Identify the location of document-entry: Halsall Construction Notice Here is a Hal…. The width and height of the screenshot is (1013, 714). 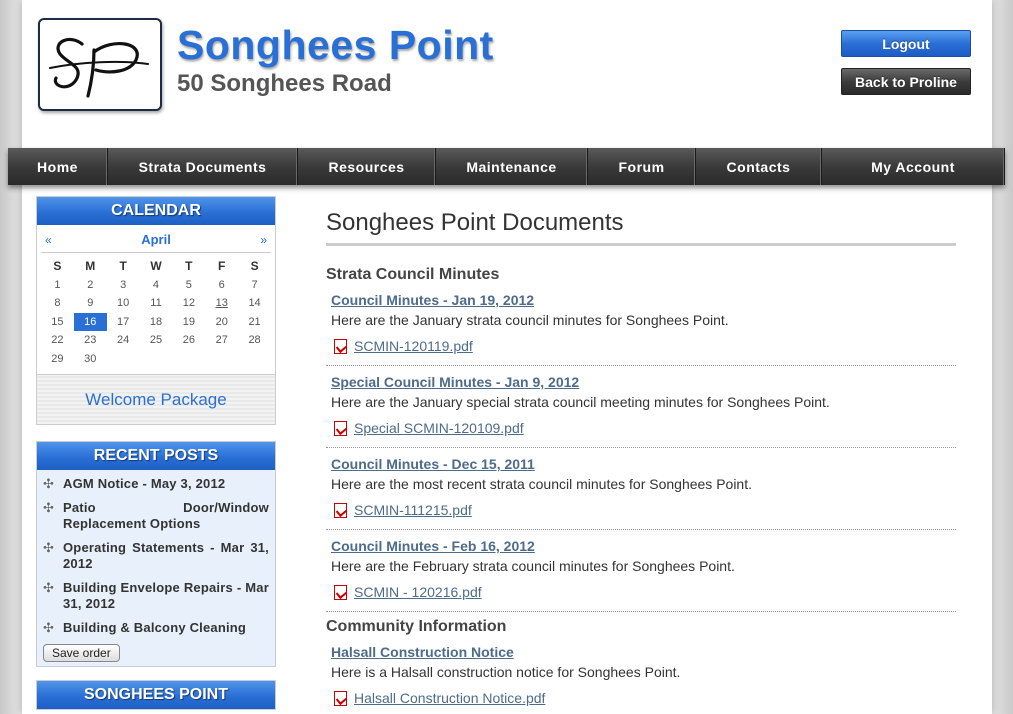
(641, 675).